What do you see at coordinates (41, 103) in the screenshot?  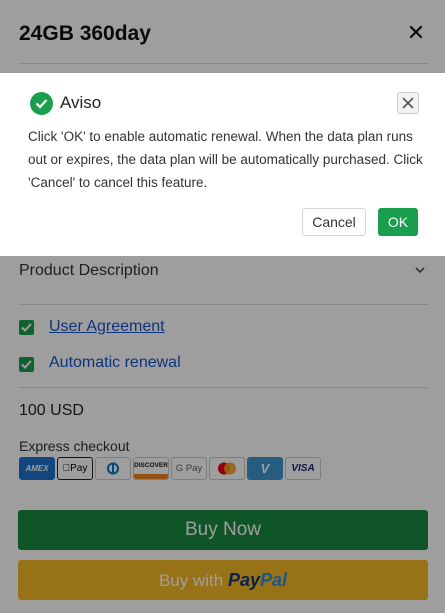 I see `success-check-icon` at bounding box center [41, 103].